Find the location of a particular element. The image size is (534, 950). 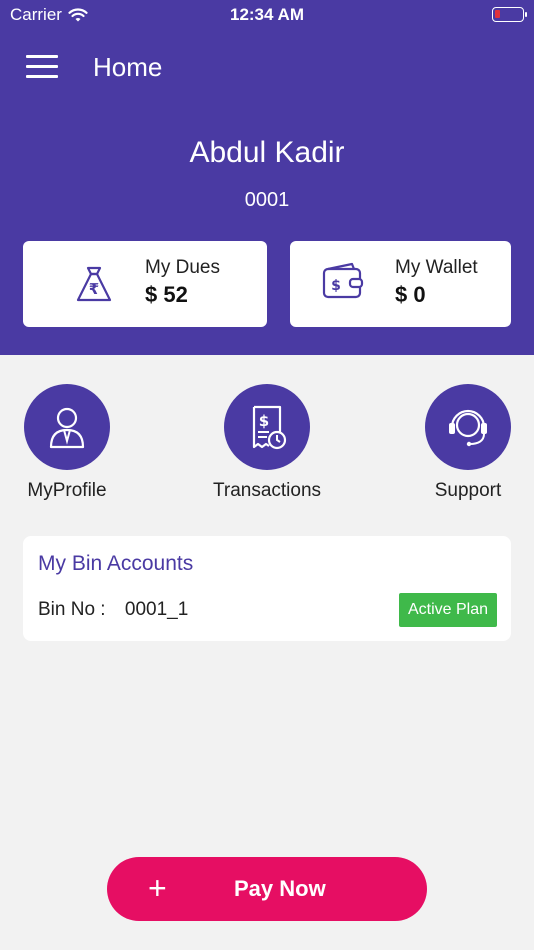

my-dues-label: My Dues is located at coordinates (182, 267).